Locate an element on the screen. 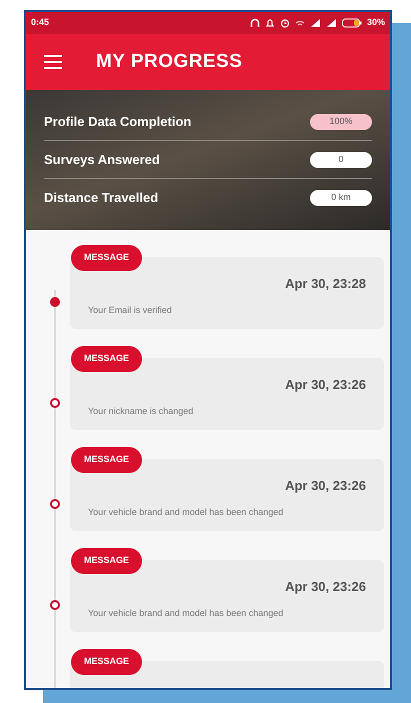  stat-label: Surveys Answered is located at coordinates (102, 159).